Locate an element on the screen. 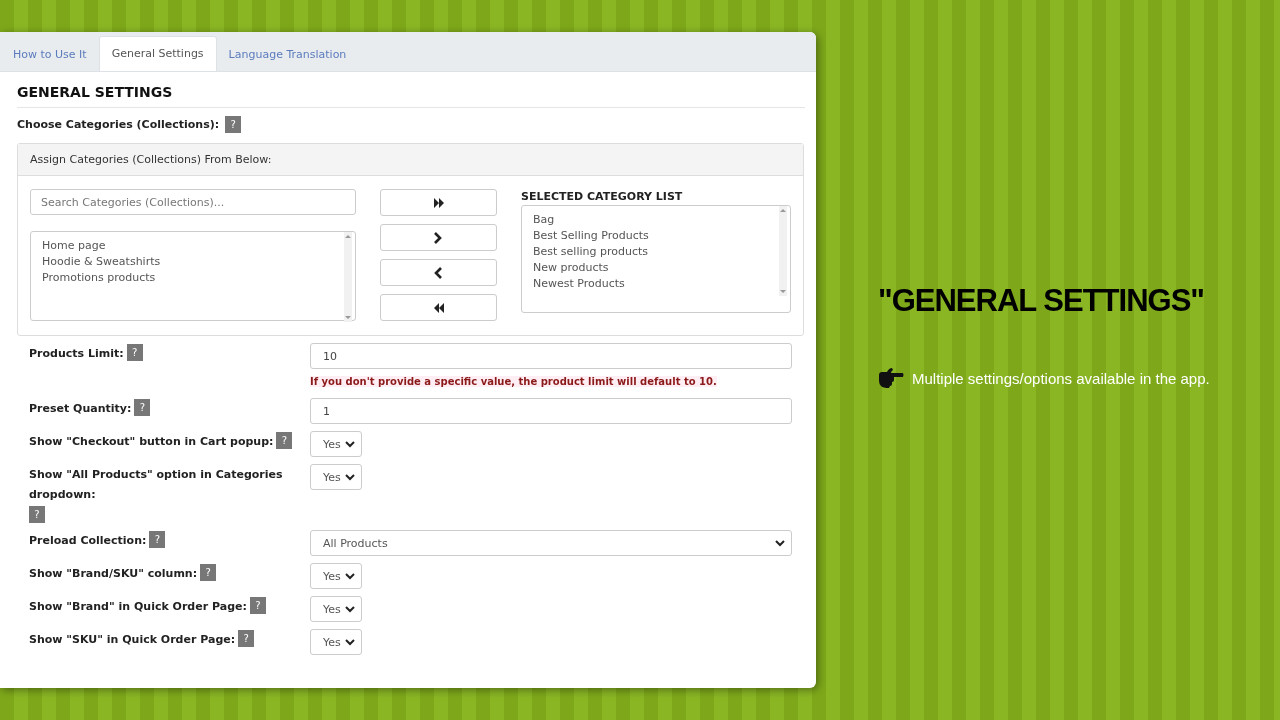  list-item: Bag is located at coordinates (591, 220).